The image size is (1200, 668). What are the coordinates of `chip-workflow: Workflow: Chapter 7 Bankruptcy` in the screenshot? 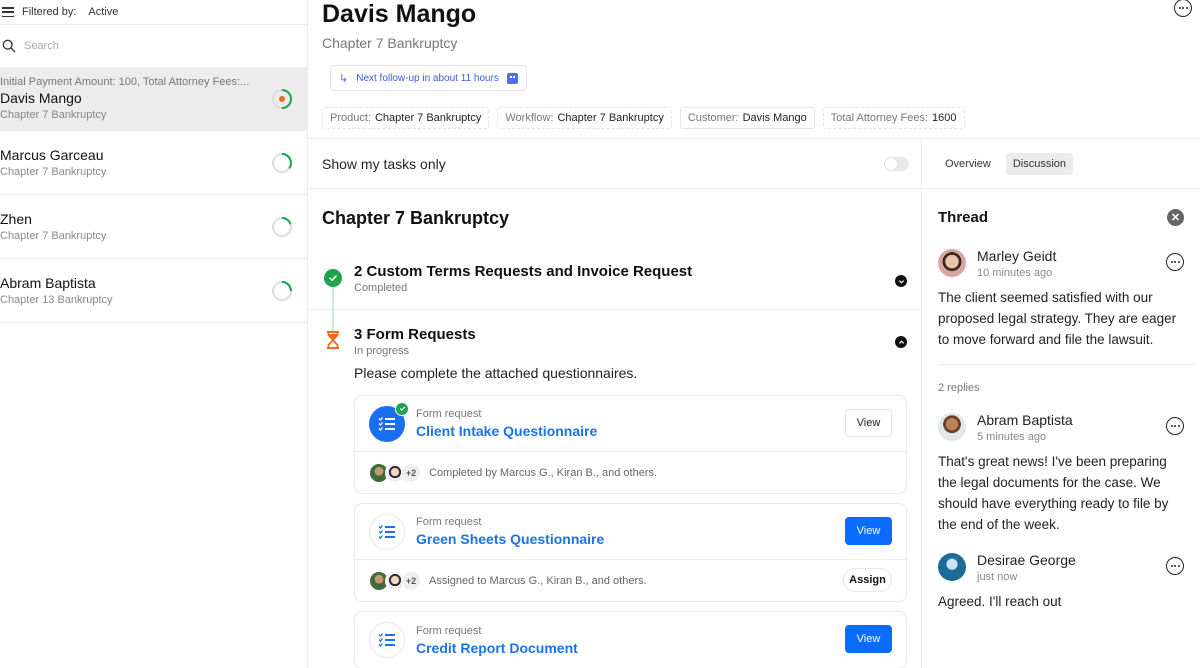 It's located at (584, 118).